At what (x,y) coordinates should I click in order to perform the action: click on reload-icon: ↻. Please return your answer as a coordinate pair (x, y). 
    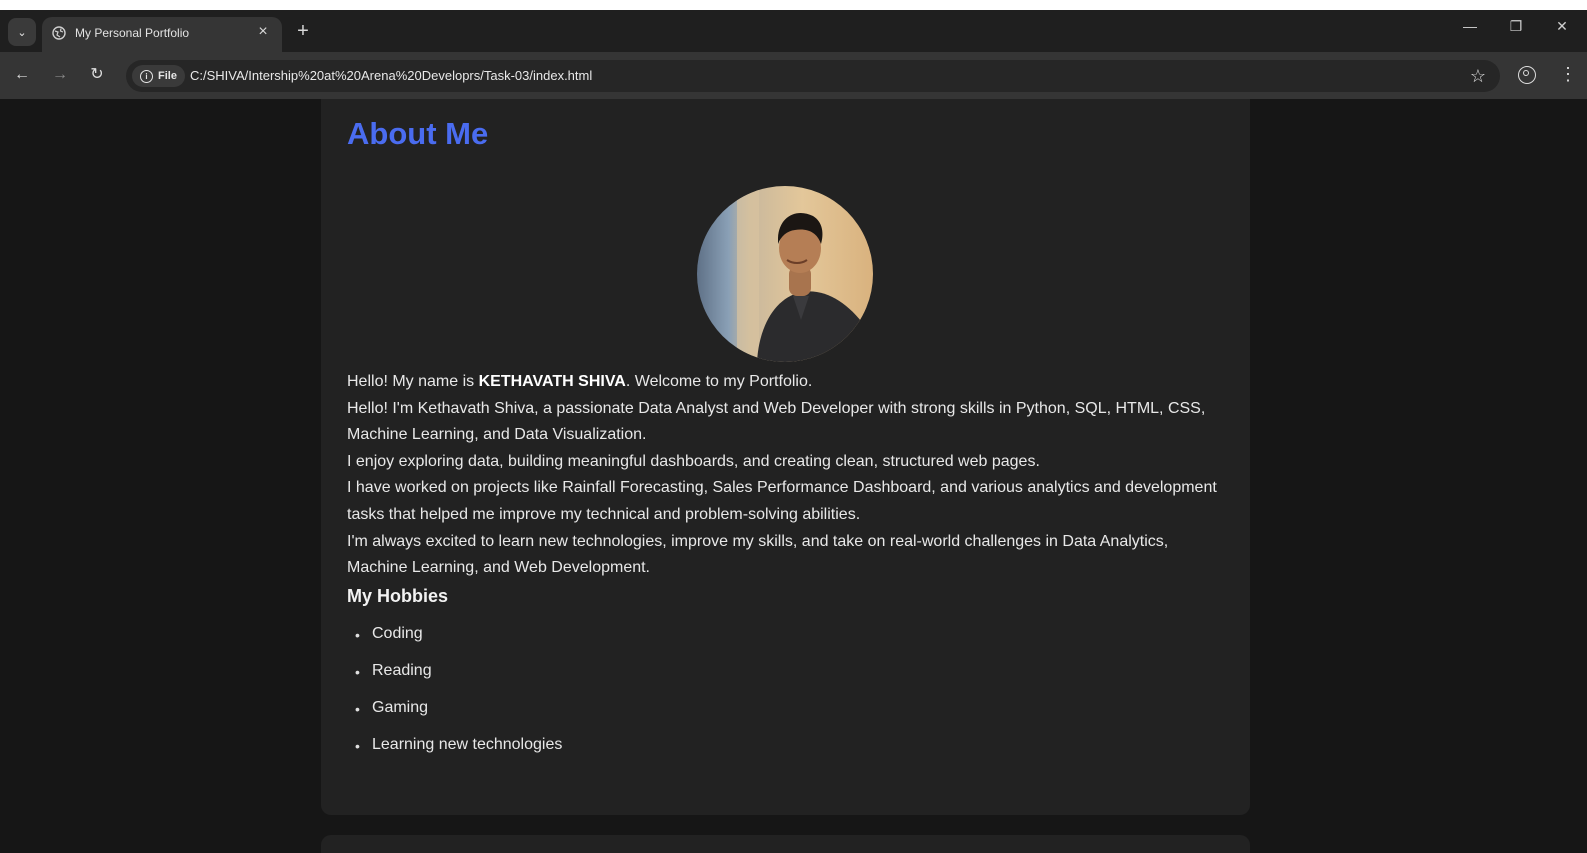
    Looking at the image, I should click on (97, 75).